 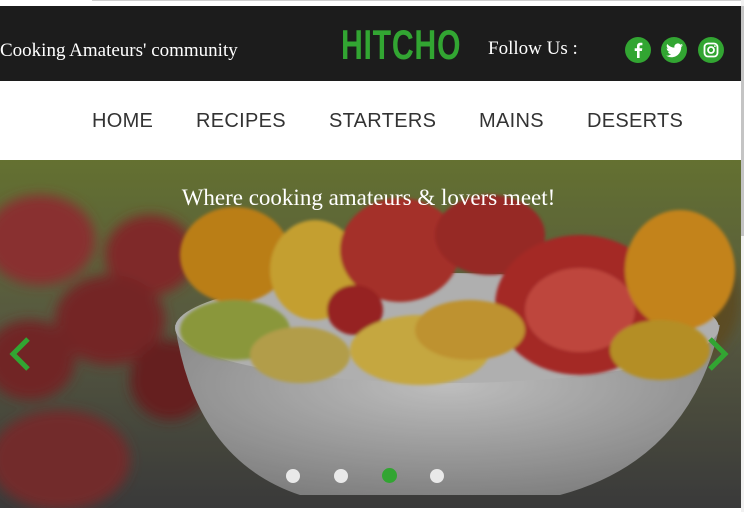 I want to click on follow-label: Follow Us :, so click(x=533, y=48).